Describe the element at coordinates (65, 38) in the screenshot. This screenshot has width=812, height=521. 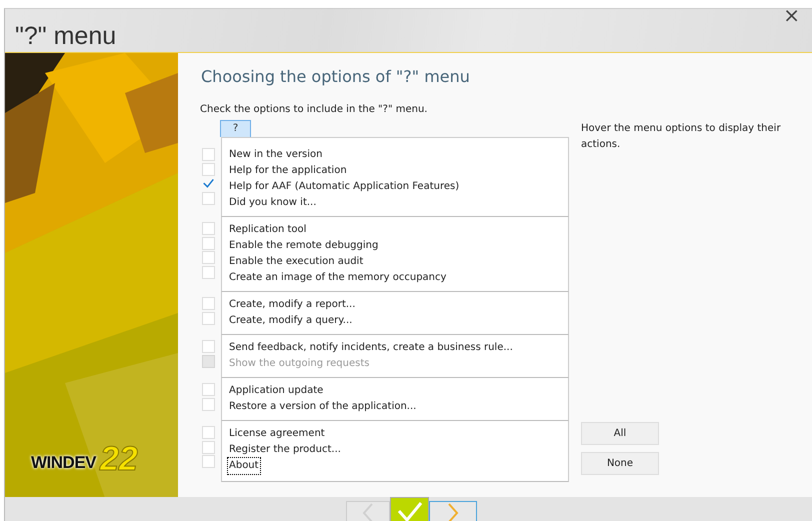
I see `window-title: "?" menu` at that location.